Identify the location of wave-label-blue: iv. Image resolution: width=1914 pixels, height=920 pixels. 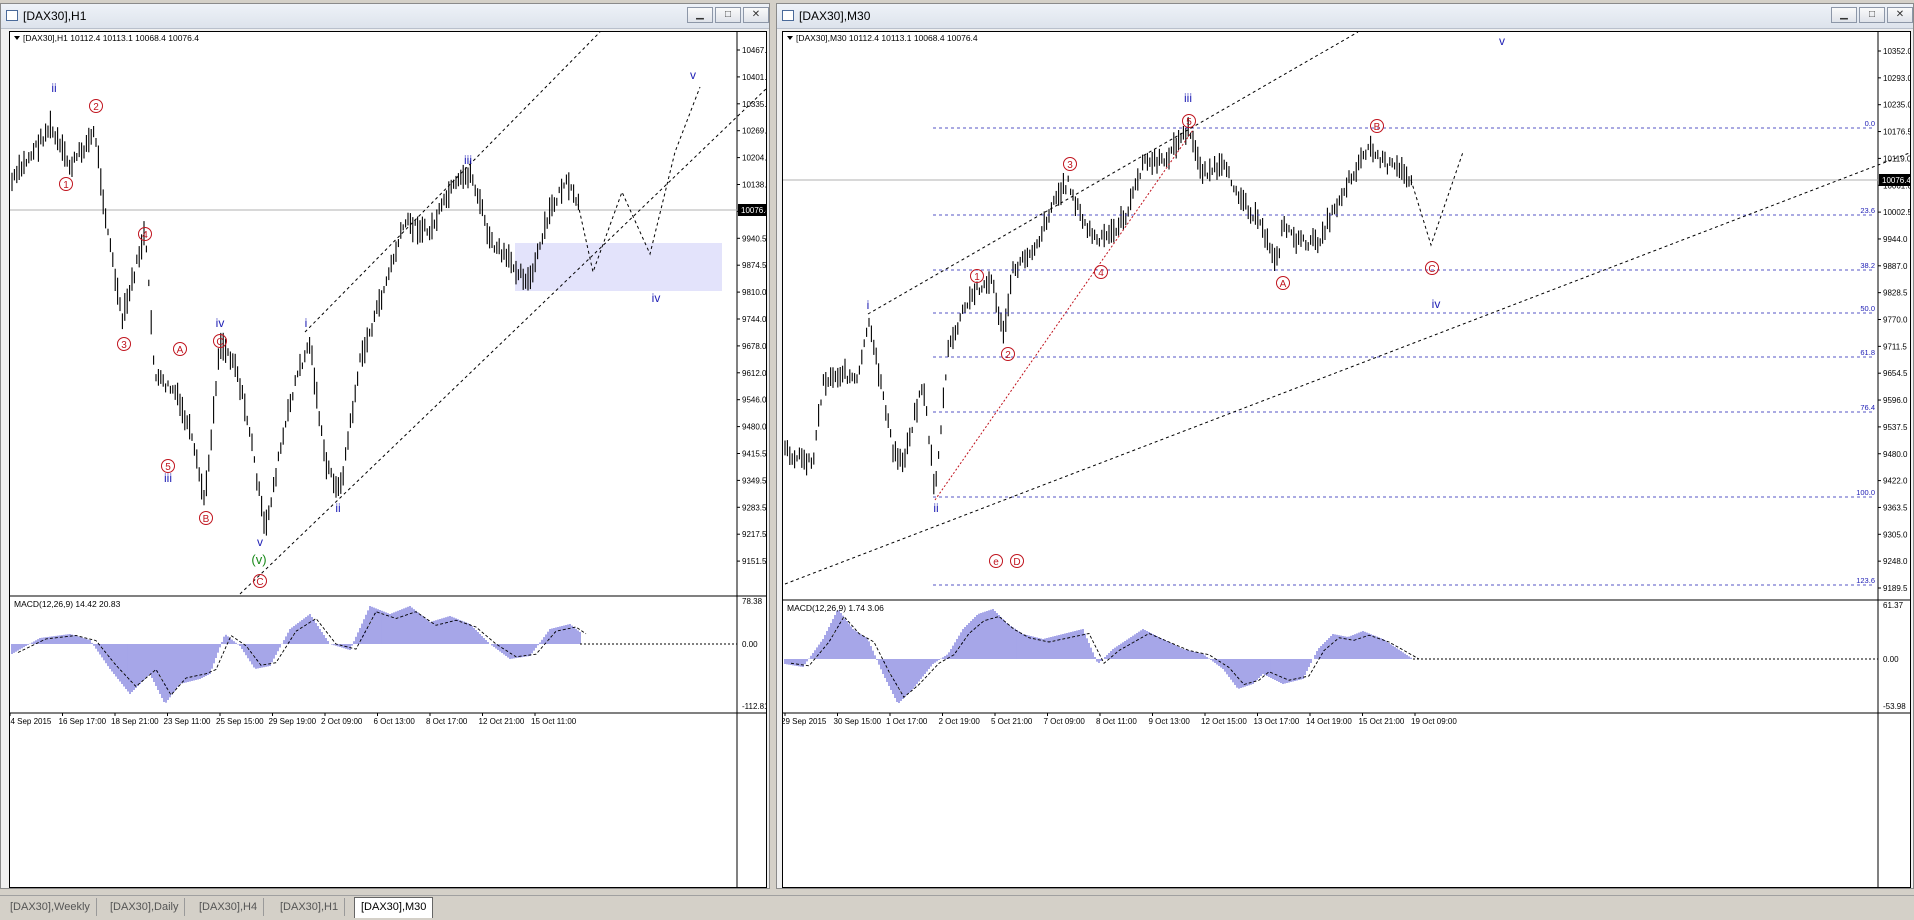
(220, 323).